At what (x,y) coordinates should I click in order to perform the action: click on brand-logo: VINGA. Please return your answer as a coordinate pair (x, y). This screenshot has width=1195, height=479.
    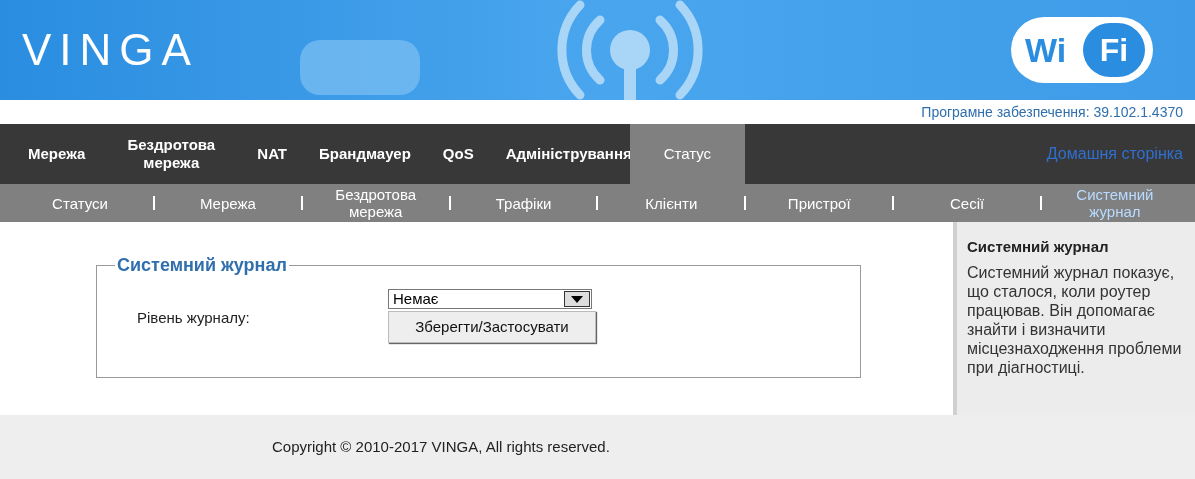
    Looking at the image, I should click on (110, 50).